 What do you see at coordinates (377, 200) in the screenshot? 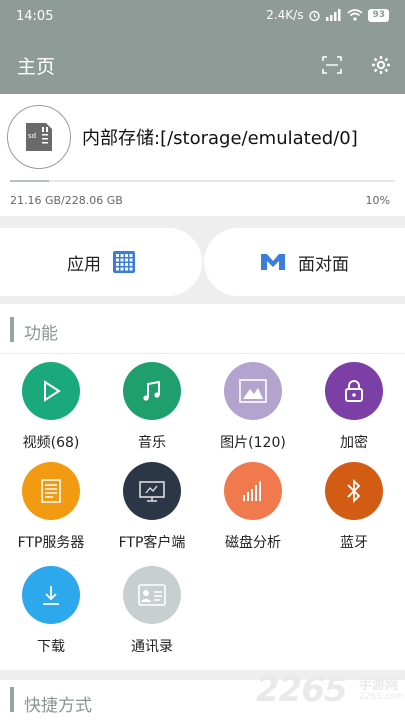
I see `storage-percent: 10%` at bounding box center [377, 200].